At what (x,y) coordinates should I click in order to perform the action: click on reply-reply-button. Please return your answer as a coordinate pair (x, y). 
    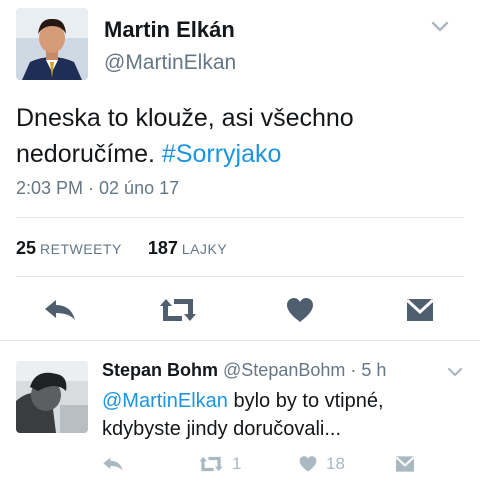
    Looking at the image, I should click on (113, 464).